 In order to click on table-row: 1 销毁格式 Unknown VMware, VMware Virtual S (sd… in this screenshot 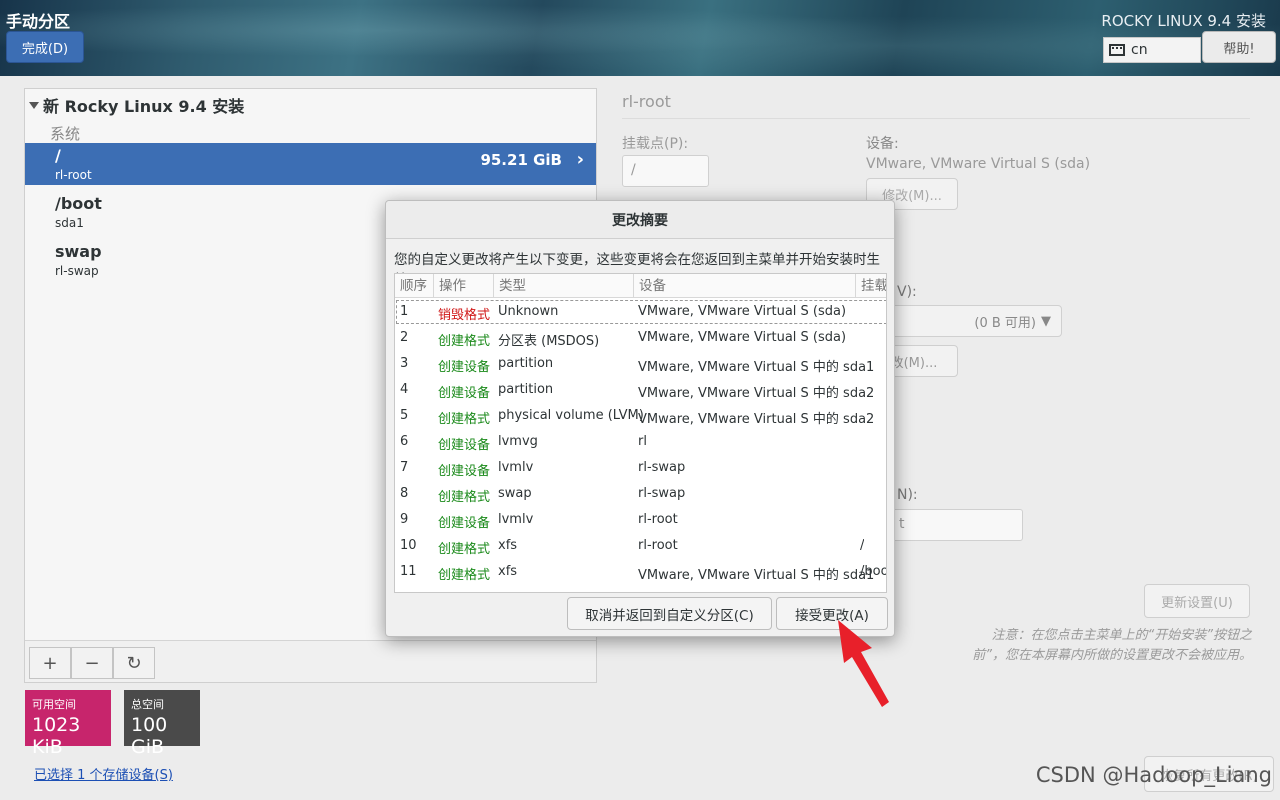, I will do `click(640, 312)`.